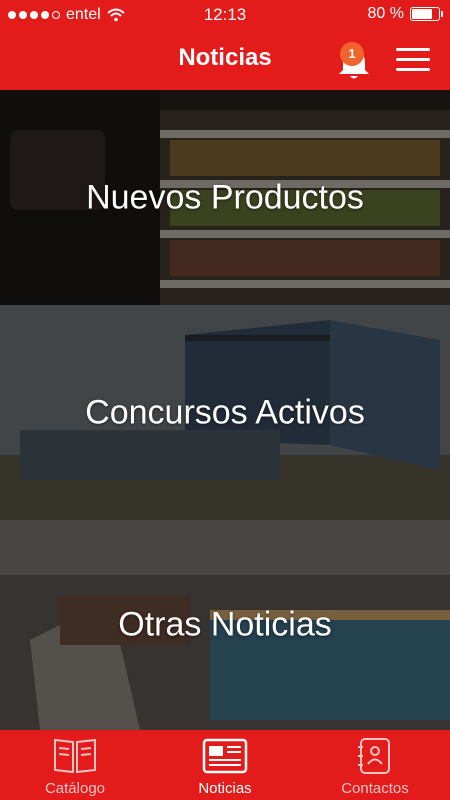 The image size is (450, 800). I want to click on status-bar: entel 12:13 80 %, so click(225, 15).